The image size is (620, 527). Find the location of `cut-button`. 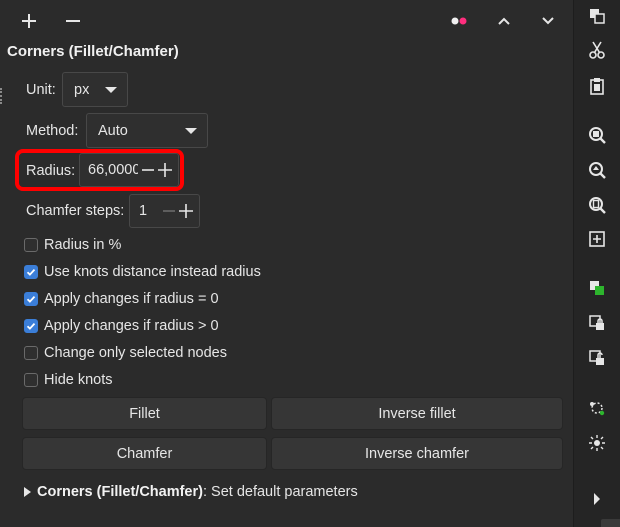

cut-button is located at coordinates (597, 50).